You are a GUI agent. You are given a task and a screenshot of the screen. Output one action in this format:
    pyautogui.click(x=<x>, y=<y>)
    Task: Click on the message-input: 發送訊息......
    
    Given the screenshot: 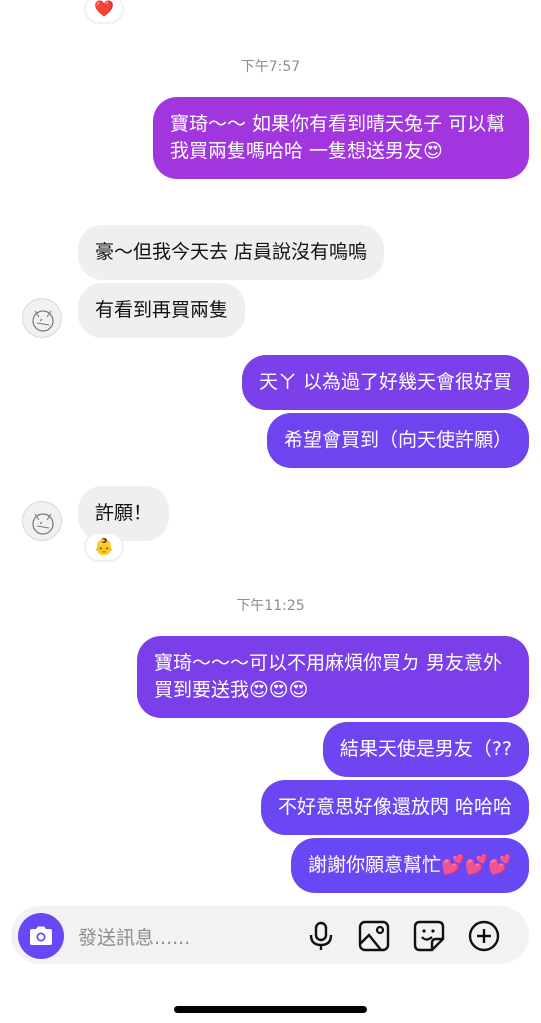 What is the action you would take?
    pyautogui.click(x=134, y=936)
    